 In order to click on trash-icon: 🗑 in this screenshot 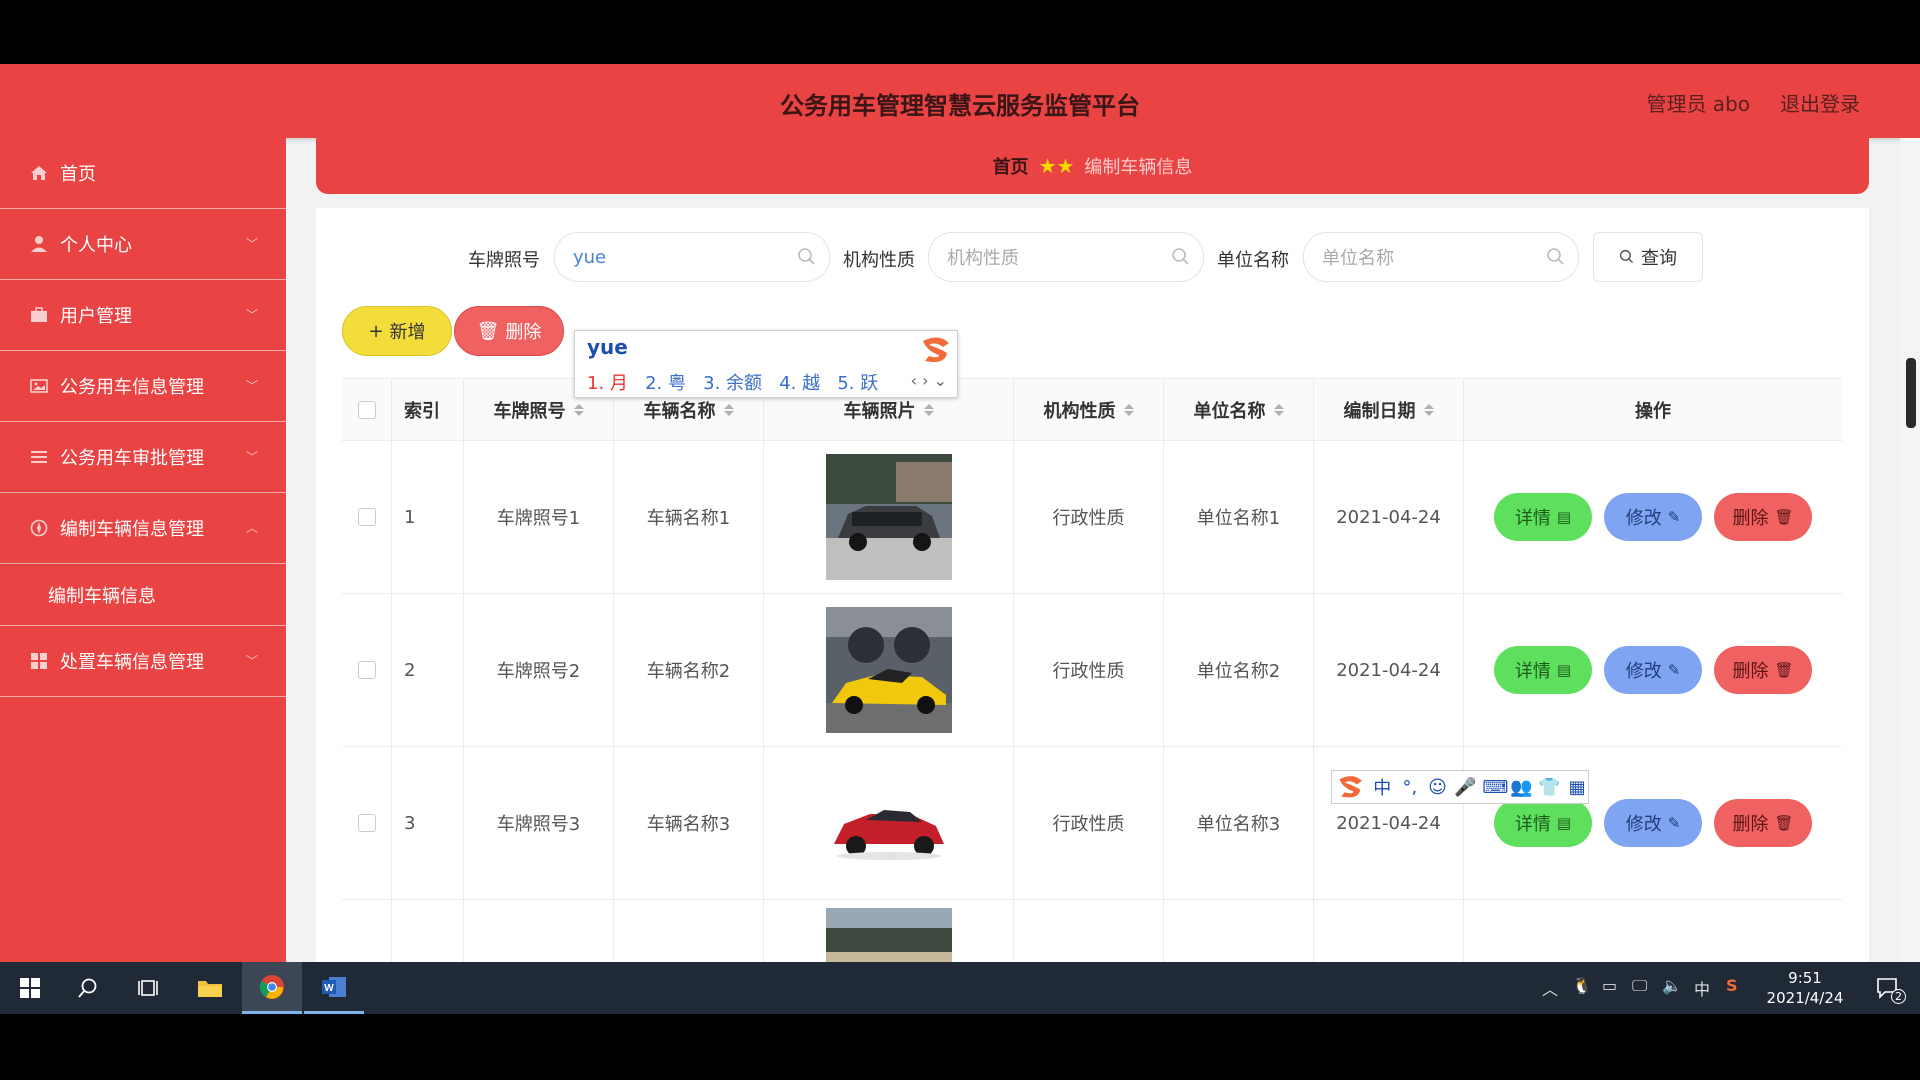, I will do `click(1784, 823)`.